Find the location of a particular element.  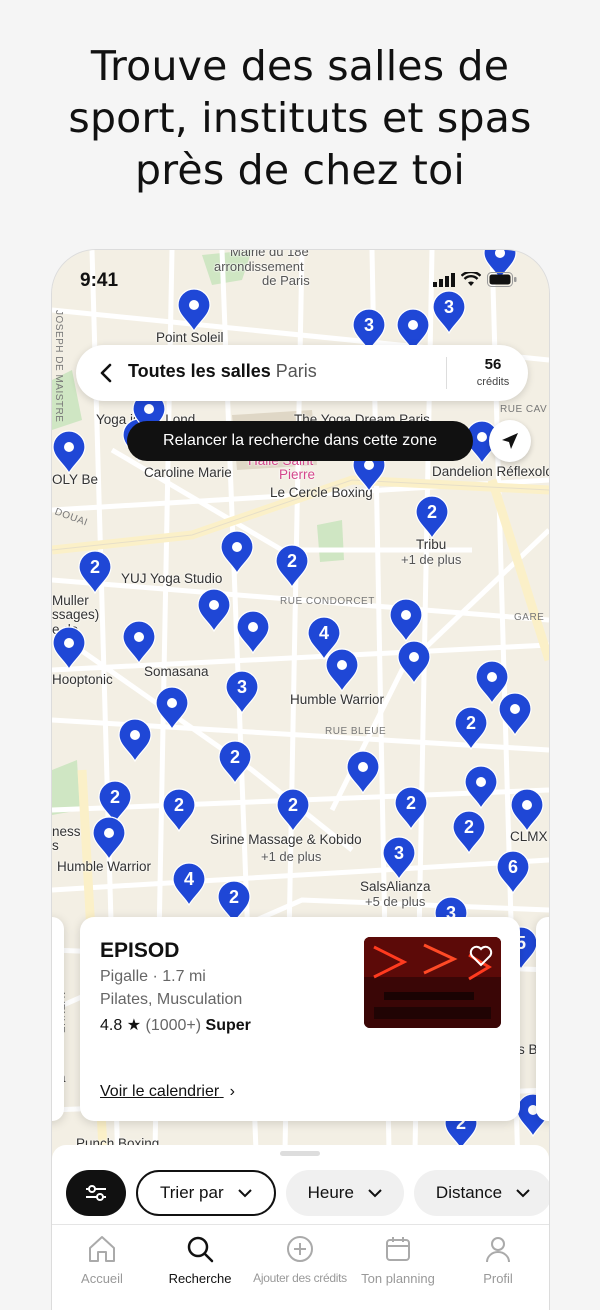

place-label: Muller is located at coordinates (70, 600).